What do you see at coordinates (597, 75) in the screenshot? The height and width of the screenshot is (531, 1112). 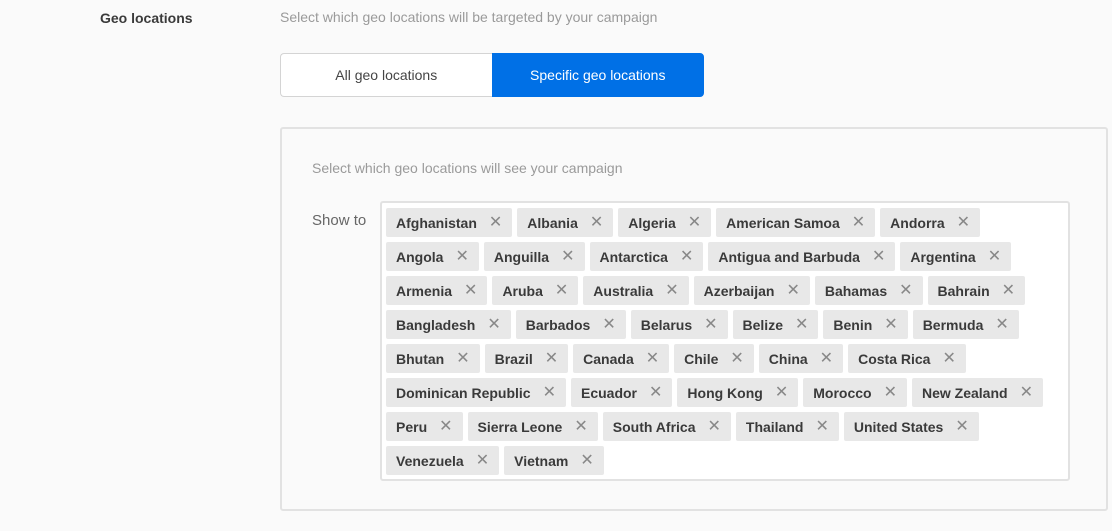 I see `specific-geo-locations-button: Specific geo locations` at bounding box center [597, 75].